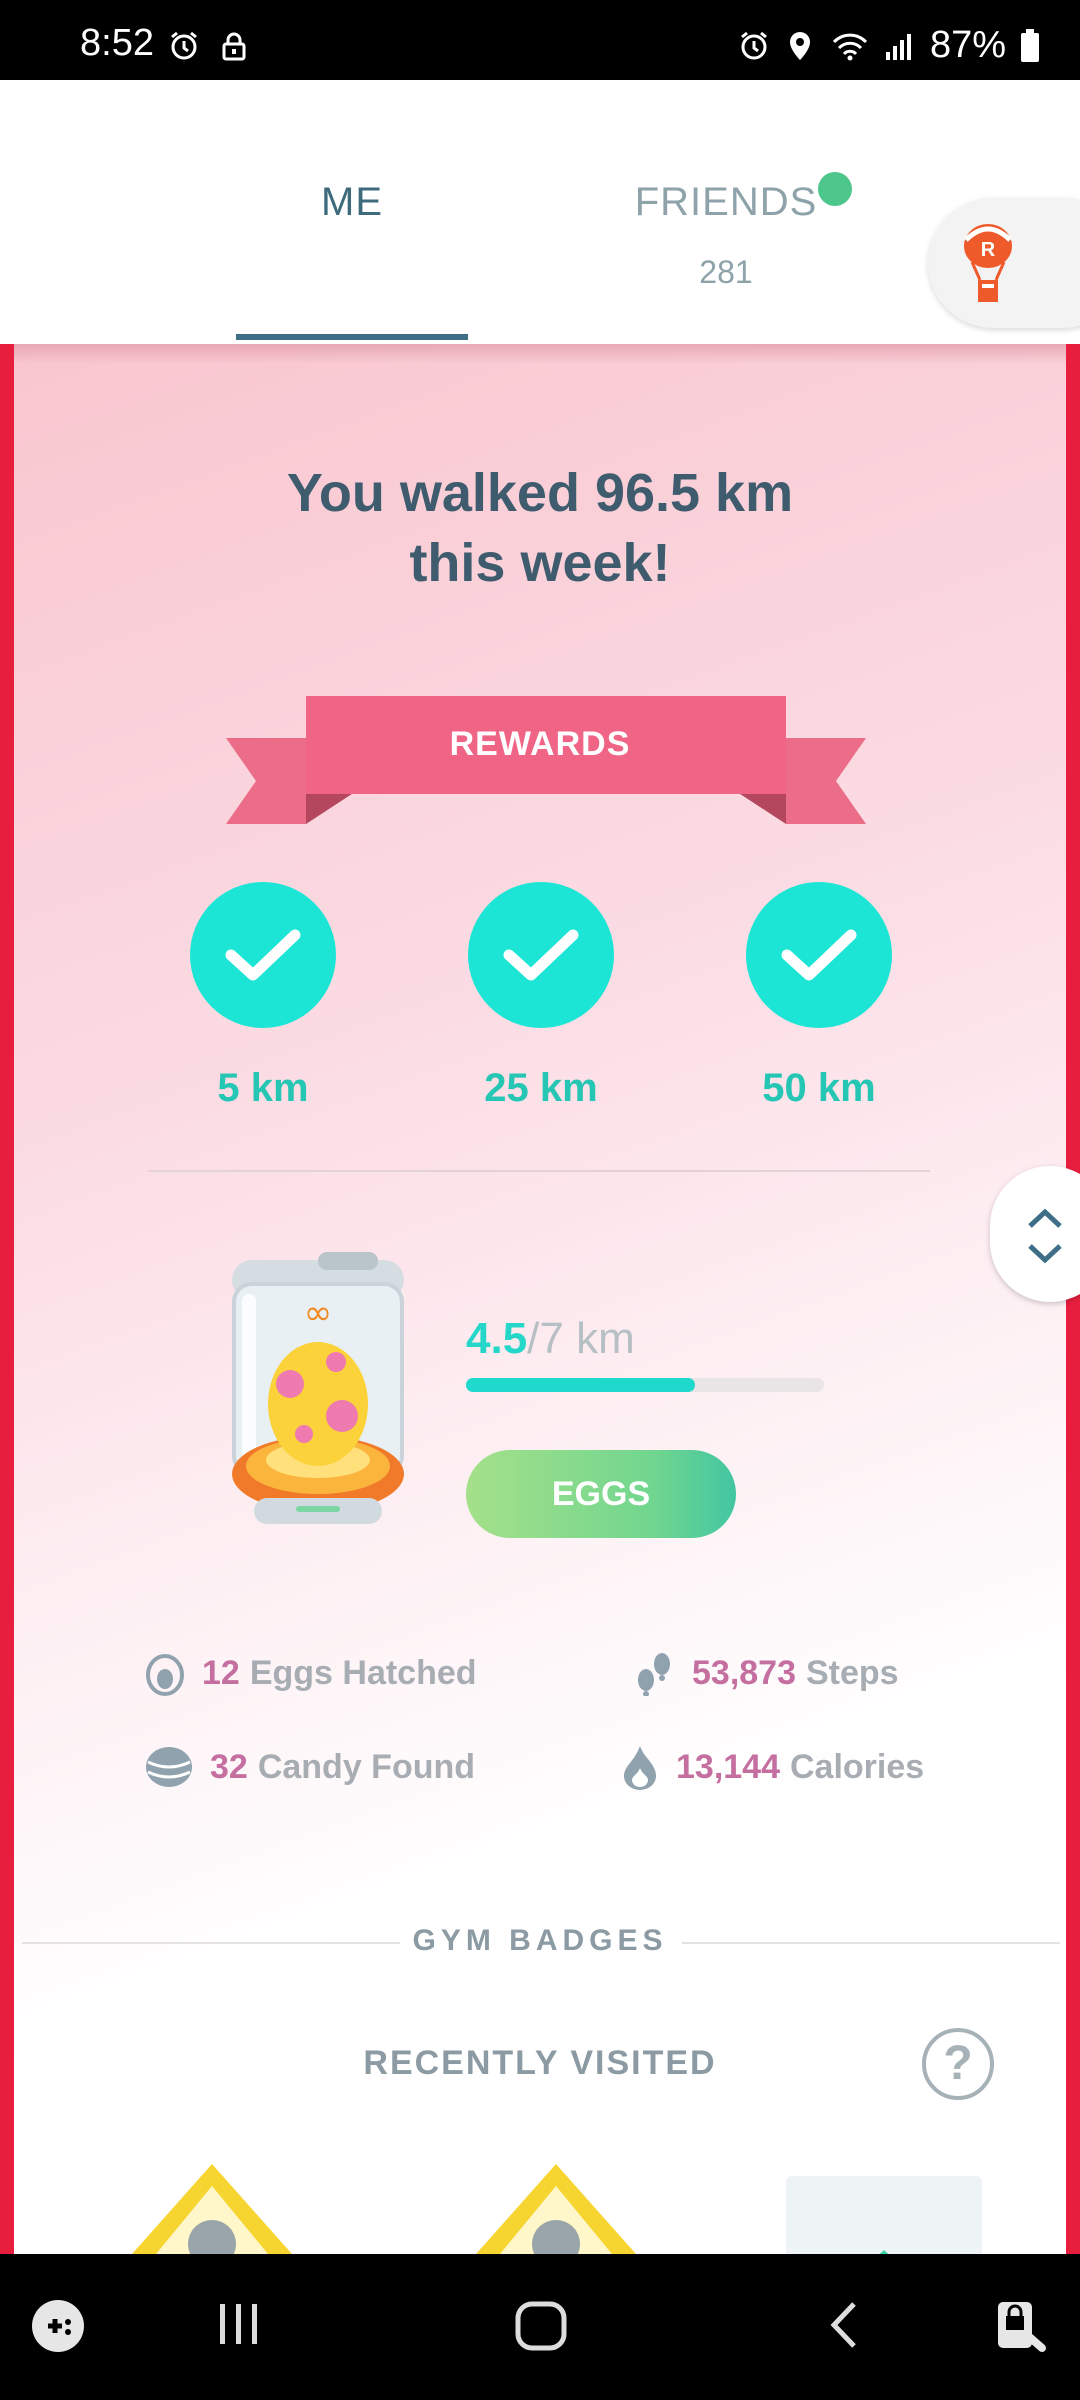 The height and width of the screenshot is (2400, 1080). I want to click on signal-icon, so click(898, 46).